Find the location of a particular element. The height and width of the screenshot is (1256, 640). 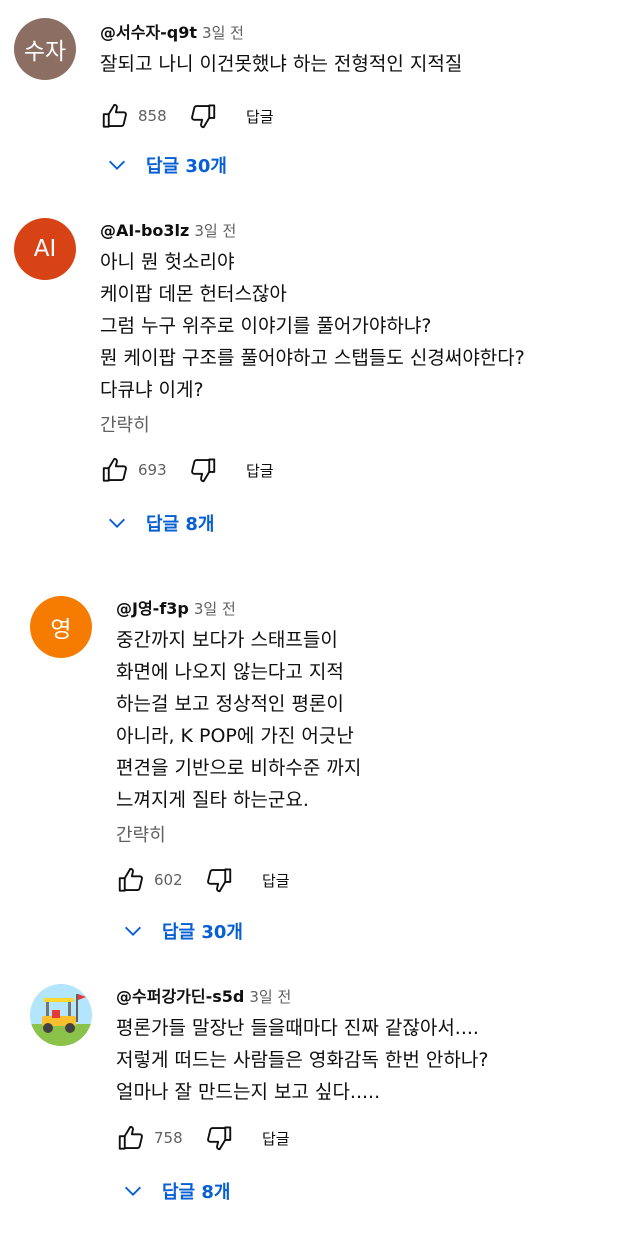

comment-actions: 693 답글 is located at coordinates (187, 470).